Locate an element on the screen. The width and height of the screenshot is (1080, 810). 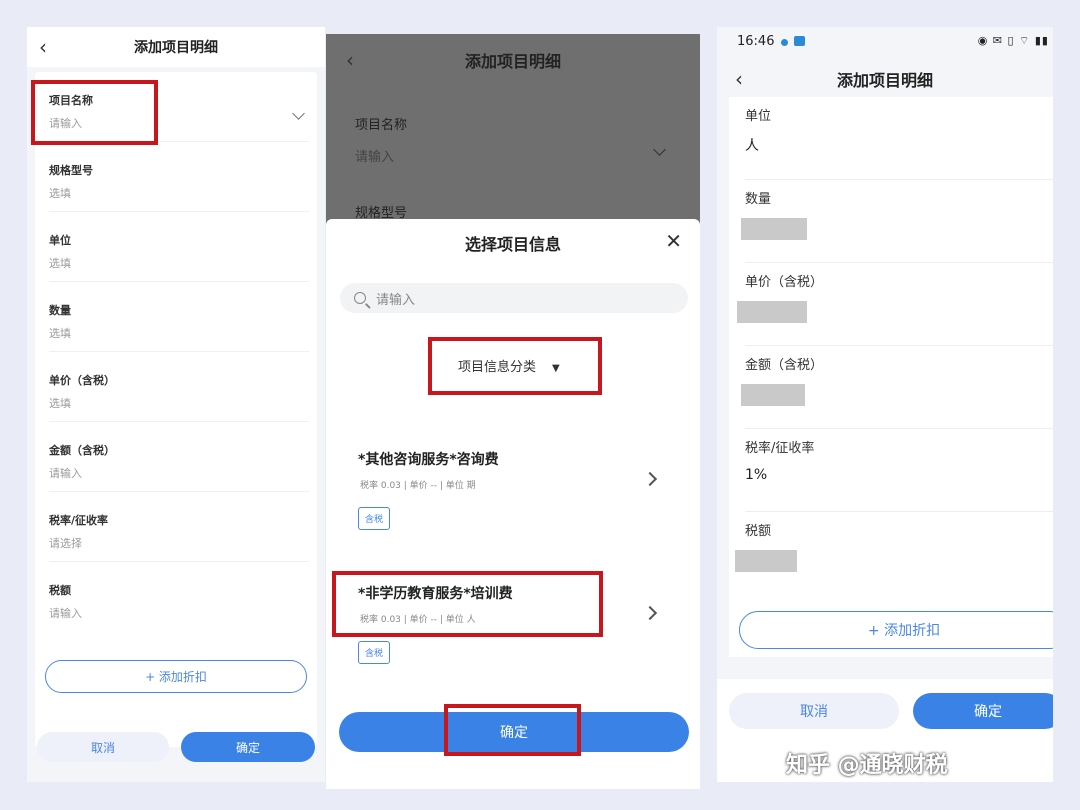
field-amount: 金额（含税） 请输入 is located at coordinates (176, 457).